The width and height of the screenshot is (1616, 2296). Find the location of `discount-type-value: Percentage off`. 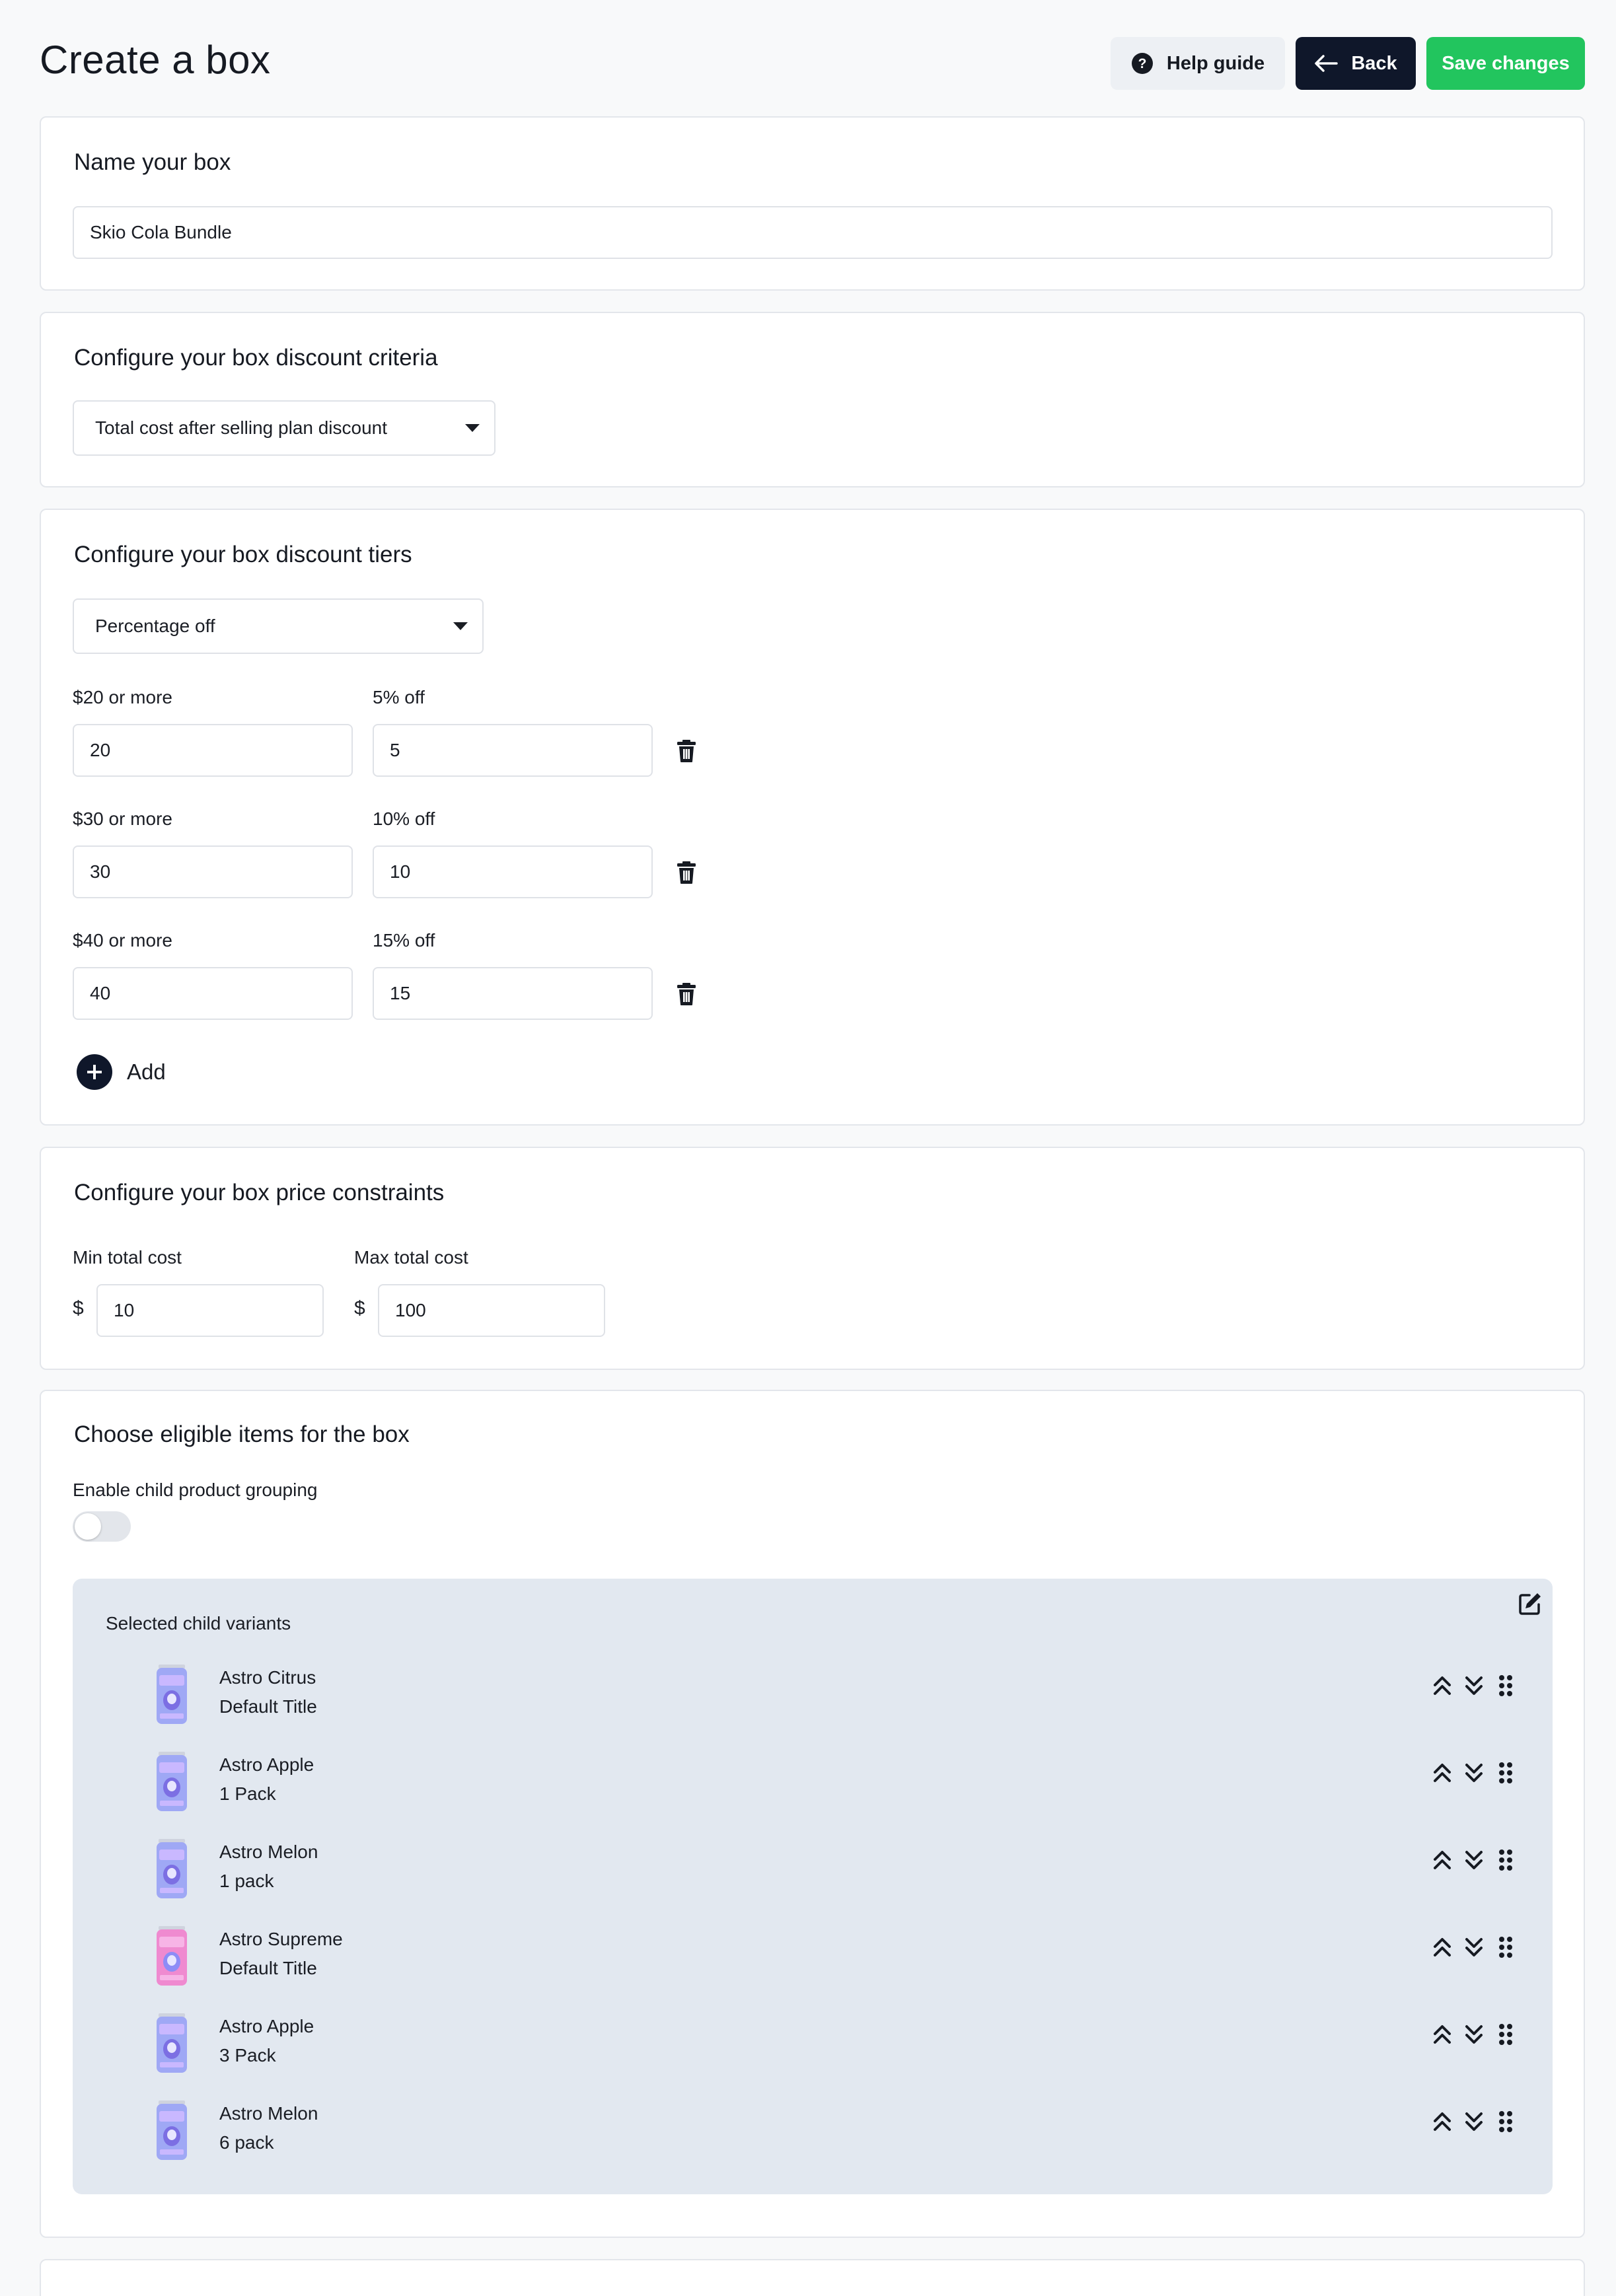

discount-type-value: Percentage off is located at coordinates (155, 626).